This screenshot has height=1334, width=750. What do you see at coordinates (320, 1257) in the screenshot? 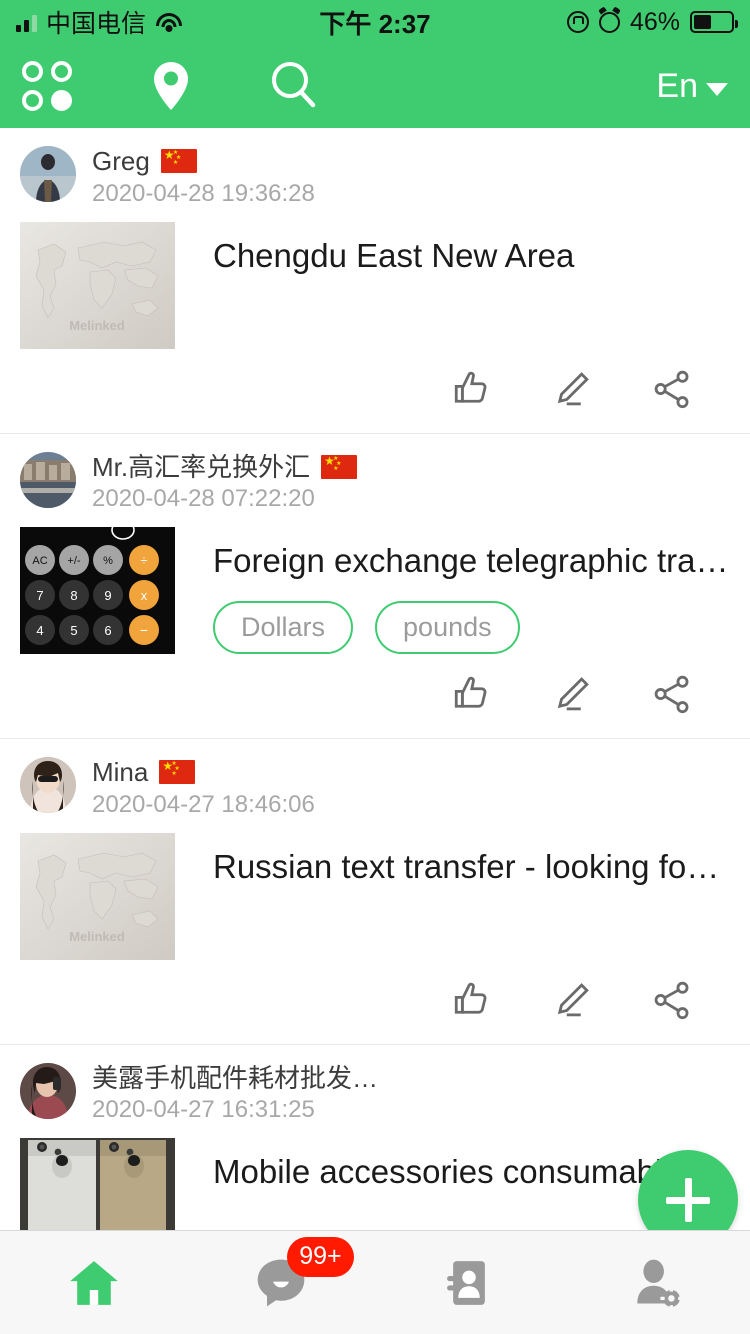
I see `messages-badge: 99+` at bounding box center [320, 1257].